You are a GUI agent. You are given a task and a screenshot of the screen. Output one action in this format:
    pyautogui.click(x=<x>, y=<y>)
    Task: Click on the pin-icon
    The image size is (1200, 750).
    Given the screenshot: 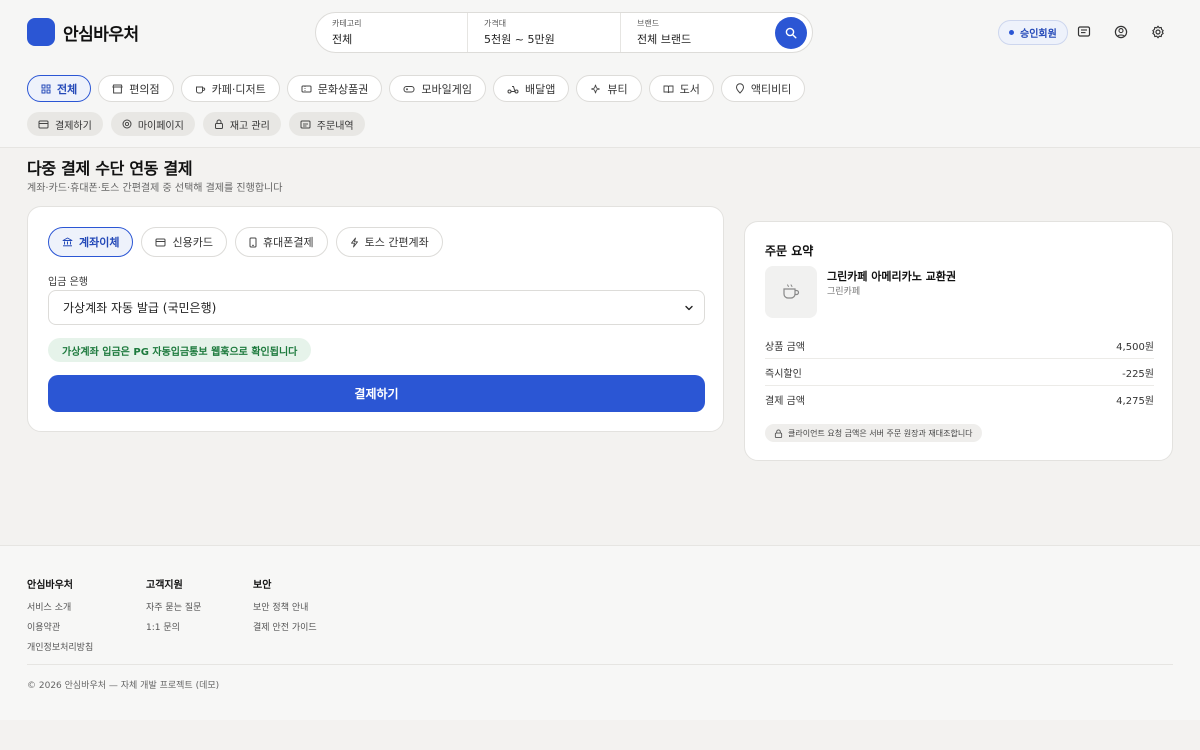 What is the action you would take?
    pyautogui.click(x=740, y=88)
    